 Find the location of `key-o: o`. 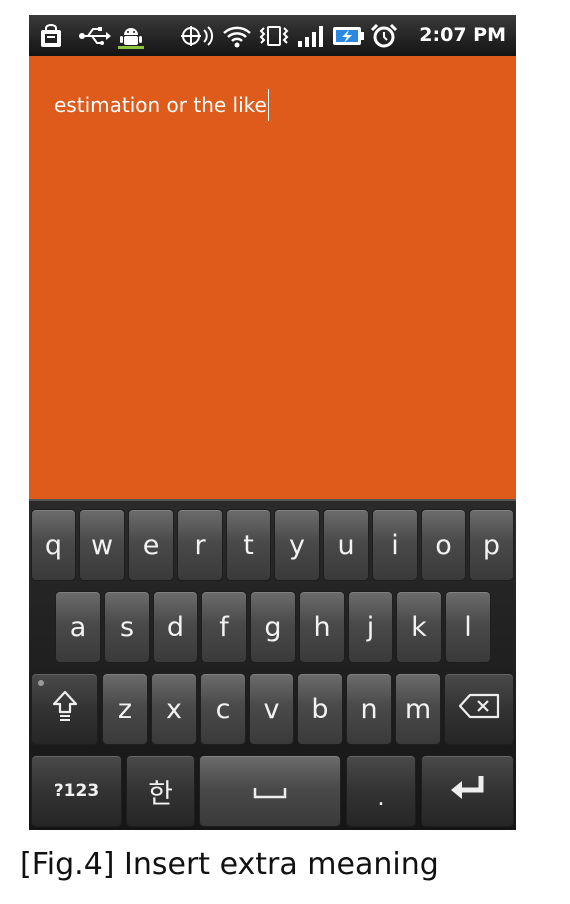

key-o: o is located at coordinates (443, 545).